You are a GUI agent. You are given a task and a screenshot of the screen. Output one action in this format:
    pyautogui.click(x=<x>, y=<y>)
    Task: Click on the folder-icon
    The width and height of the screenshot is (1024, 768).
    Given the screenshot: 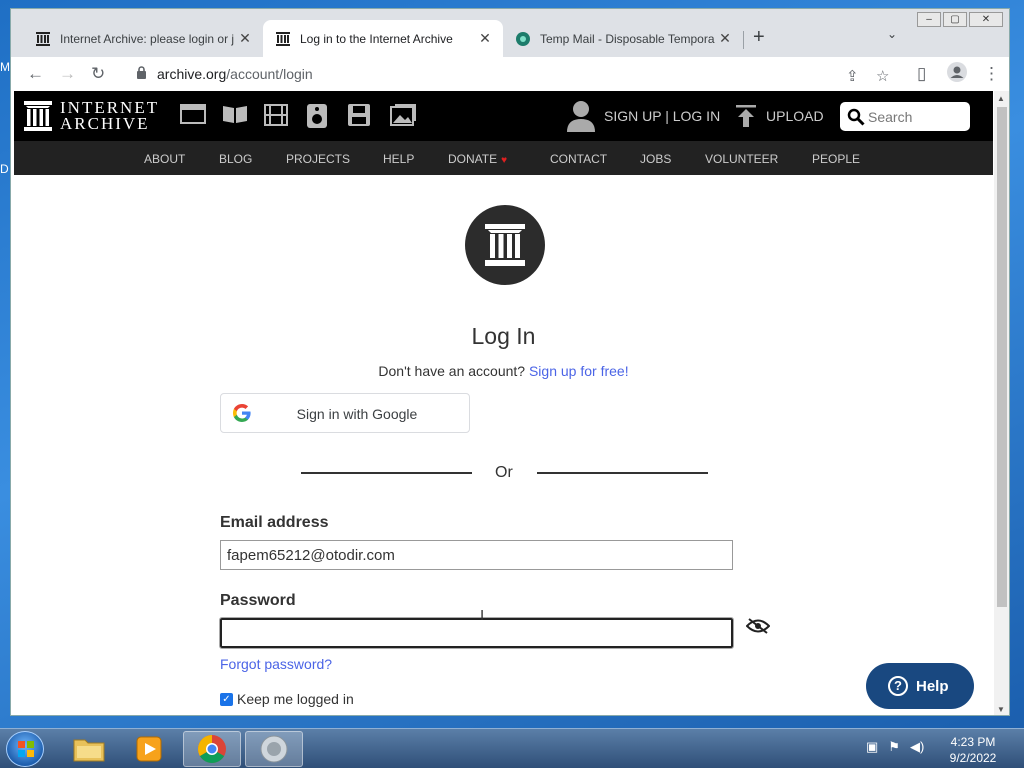 What is the action you would take?
    pyautogui.click(x=89, y=750)
    